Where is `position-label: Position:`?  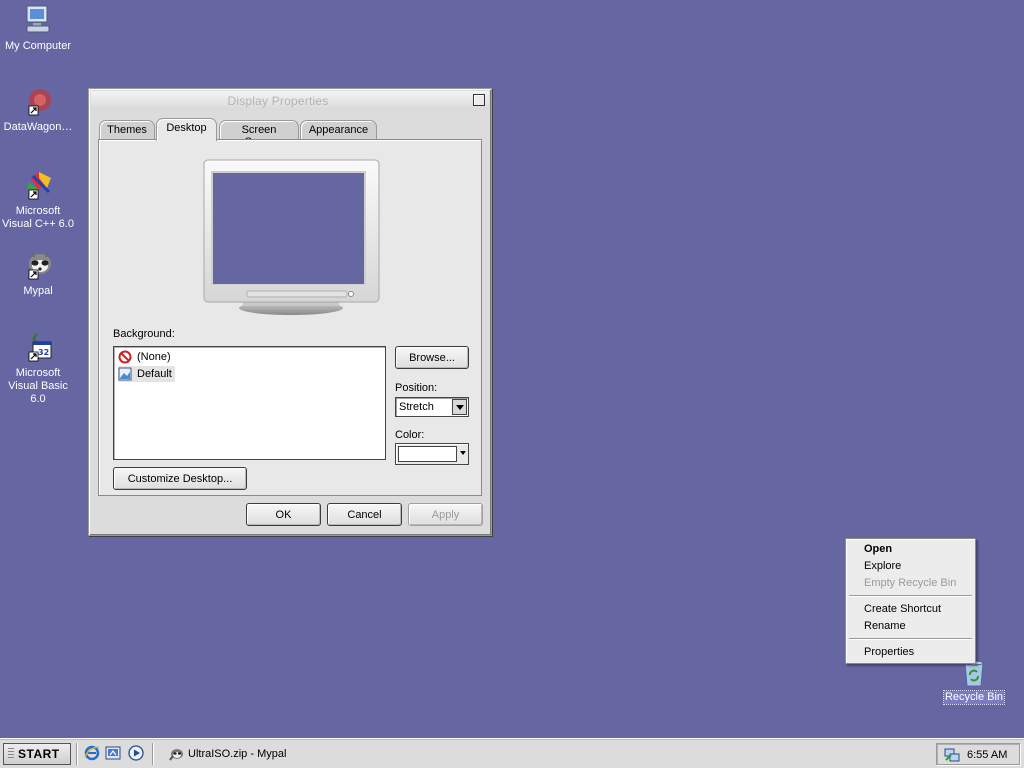 position-label: Position: is located at coordinates (416, 388).